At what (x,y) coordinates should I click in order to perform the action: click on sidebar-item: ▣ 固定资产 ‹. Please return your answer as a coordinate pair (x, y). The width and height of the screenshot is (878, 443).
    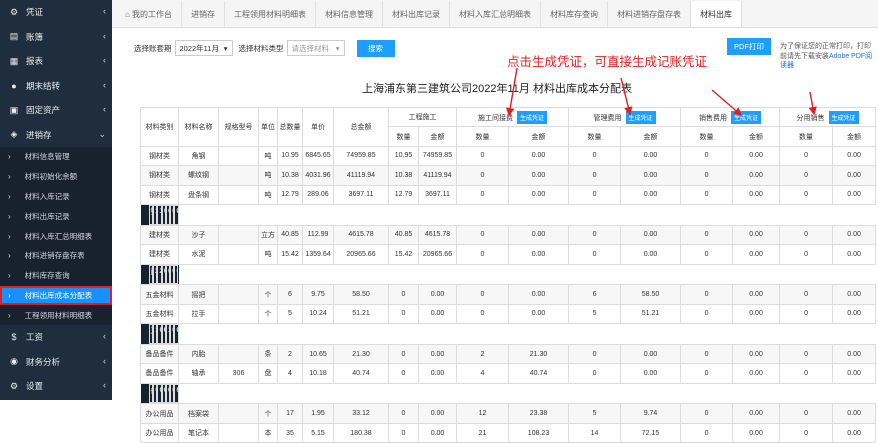
    Looking at the image, I should click on (56, 110).